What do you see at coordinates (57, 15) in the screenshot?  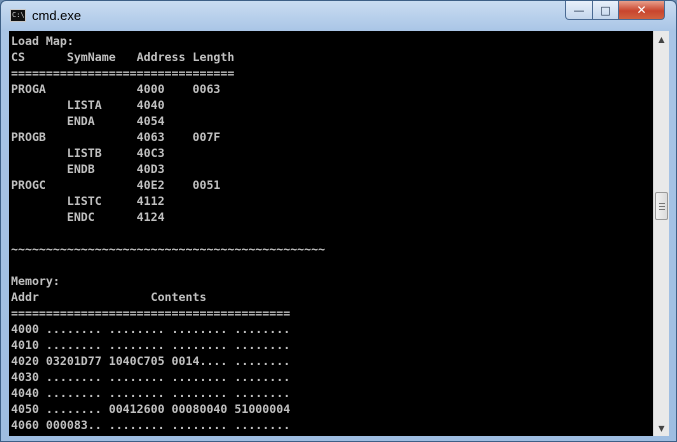 I see `window-title: cmd.exe` at bounding box center [57, 15].